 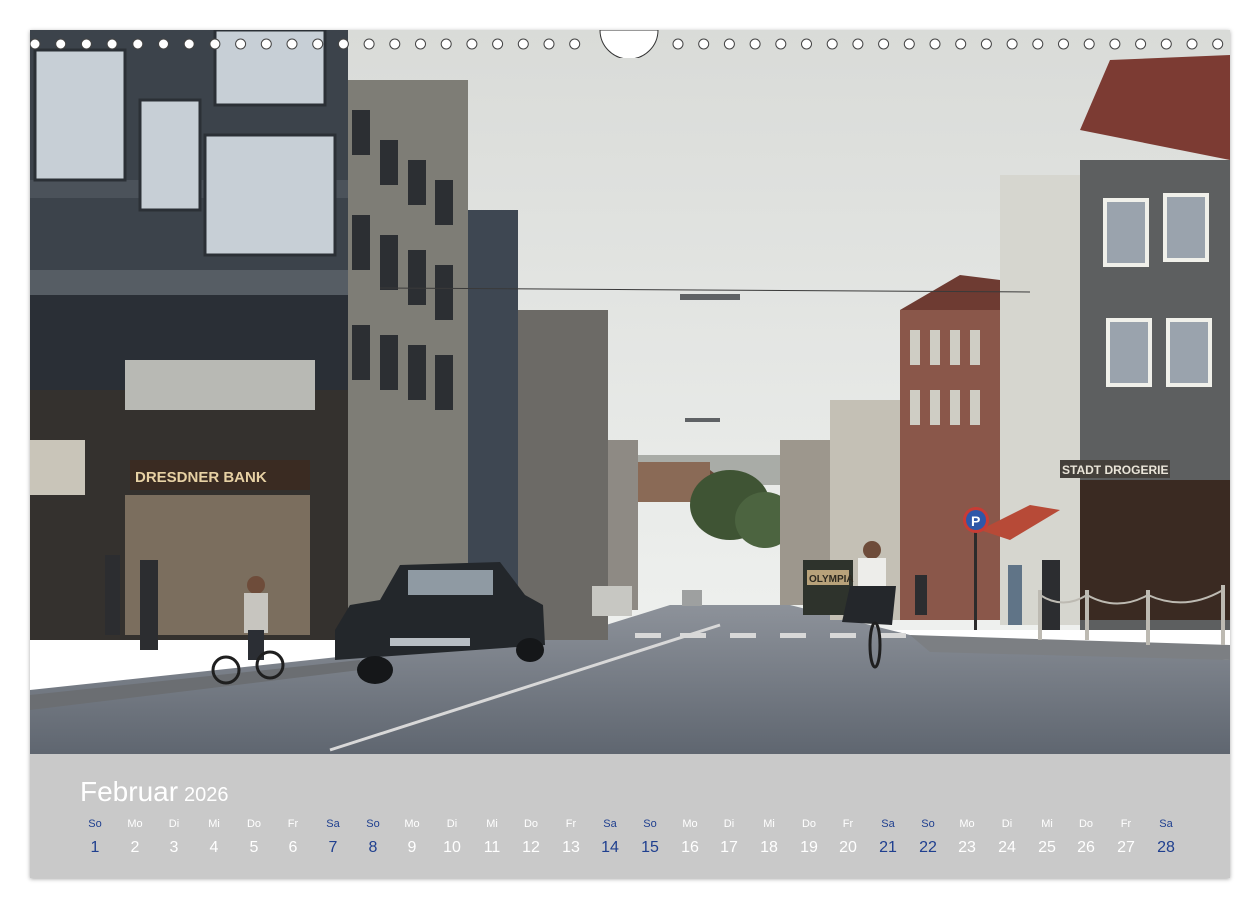 I want to click on spiral-binding, so click(x=630, y=45).